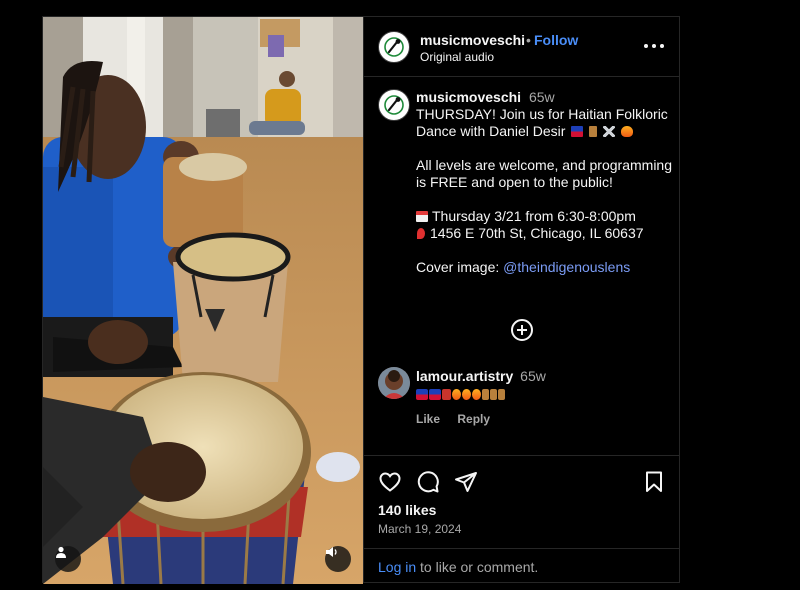  What do you see at coordinates (419, 529) in the screenshot?
I see `post-date: March 19, 2024` at bounding box center [419, 529].